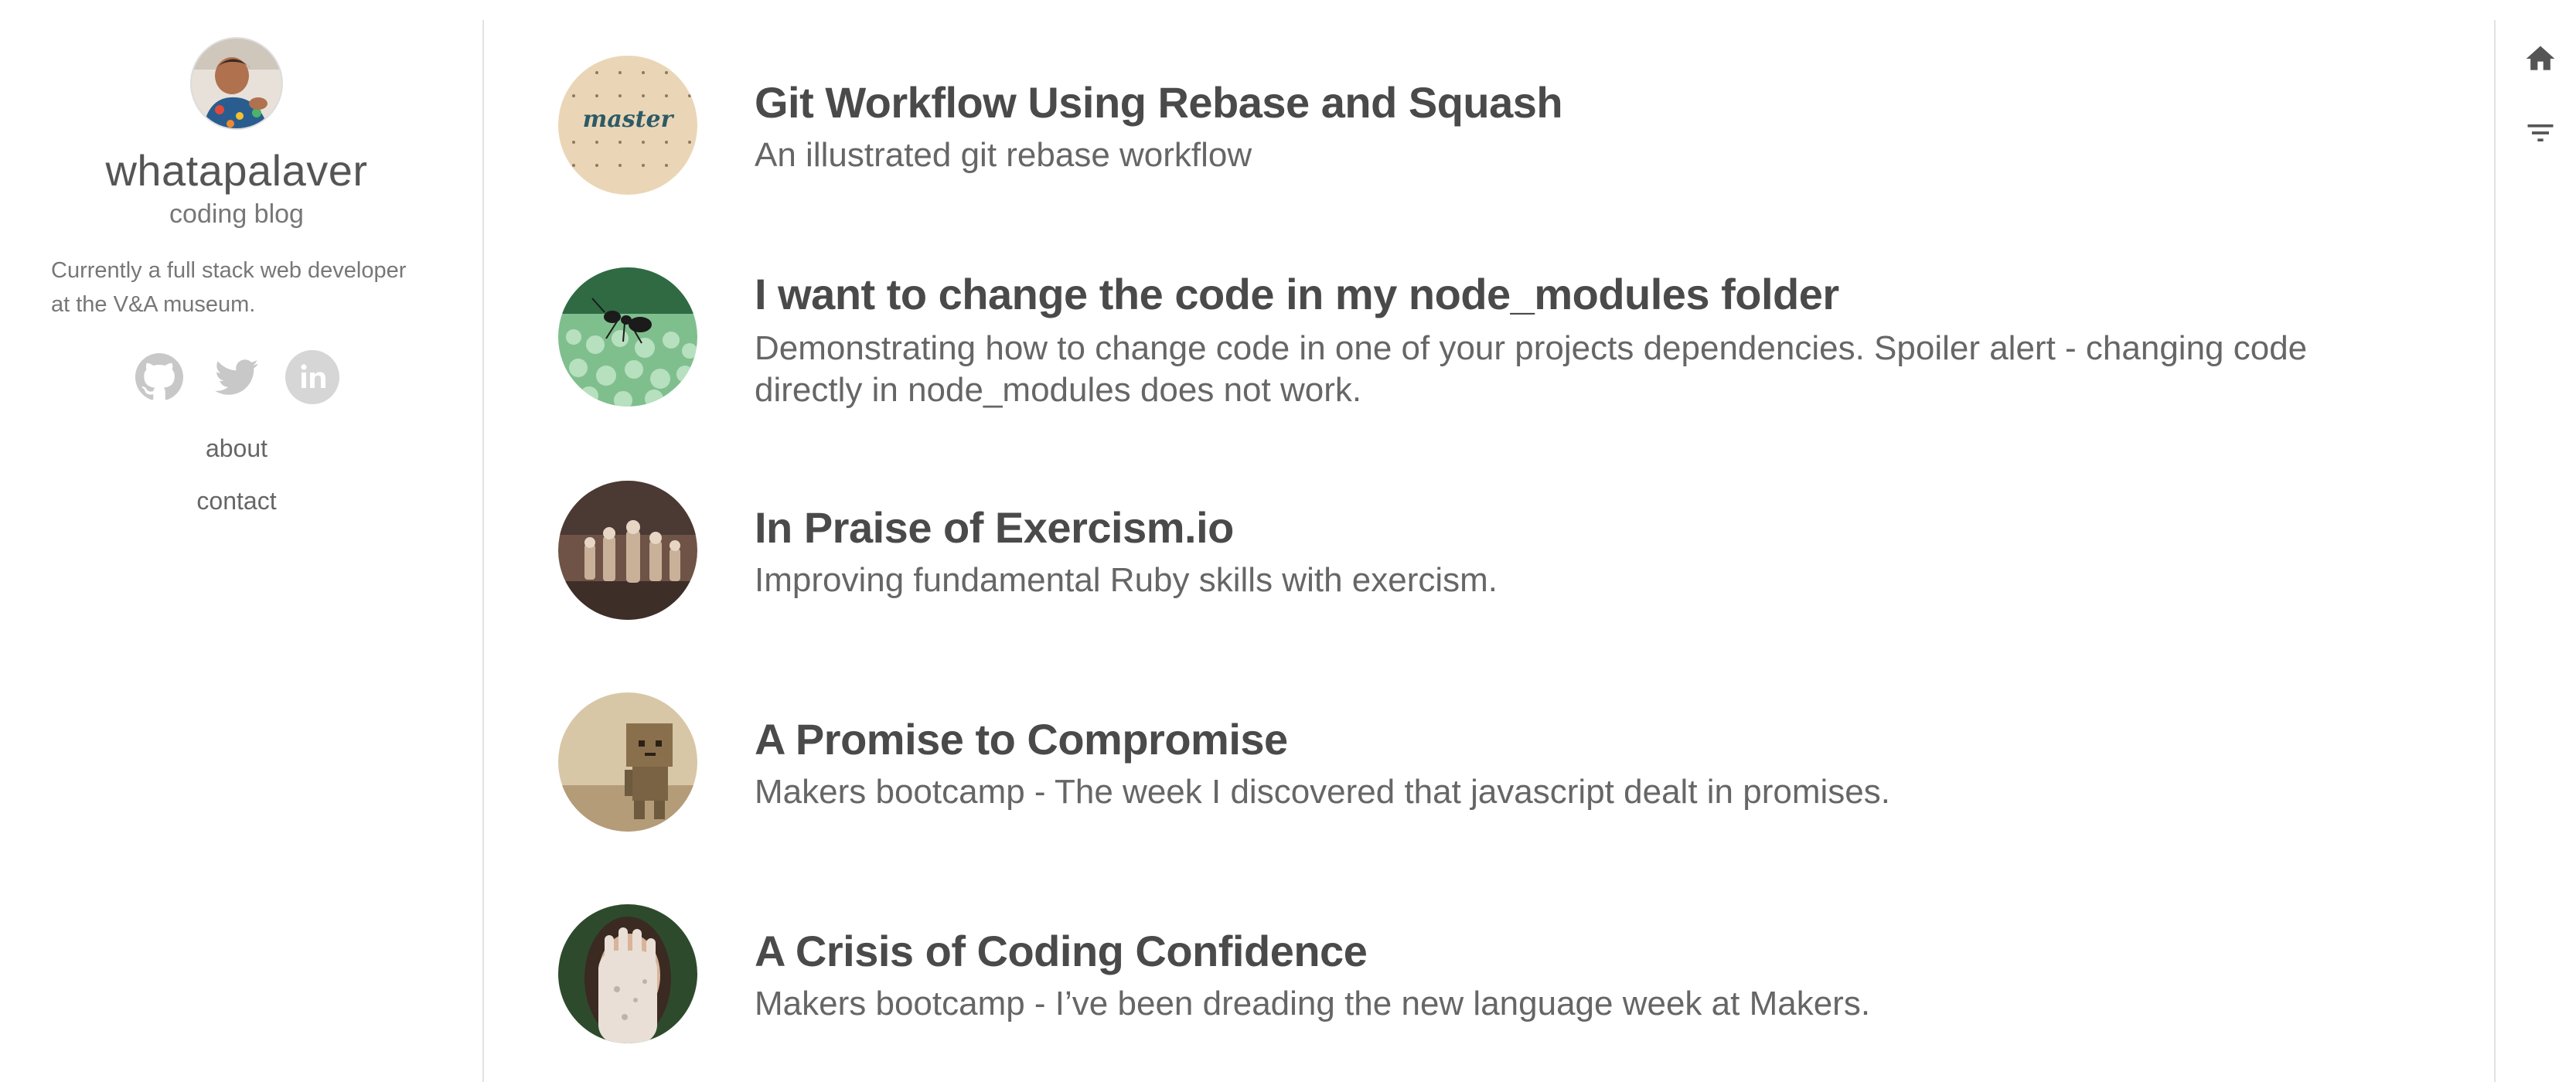 The width and height of the screenshot is (2576, 1082). I want to click on twitter-icon, so click(237, 377).